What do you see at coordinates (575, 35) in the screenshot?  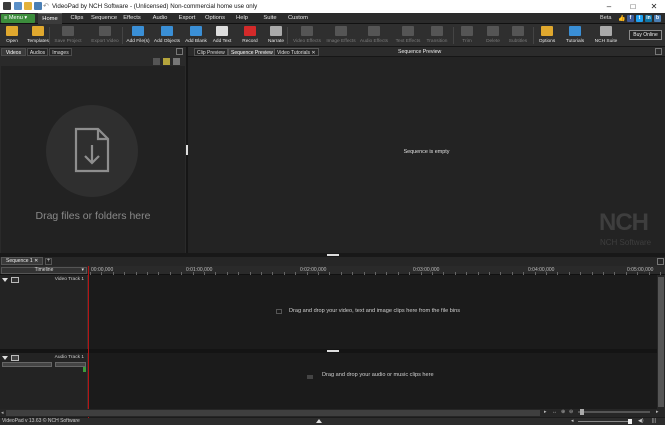 I see `tutorials-button: Tutorials` at bounding box center [575, 35].